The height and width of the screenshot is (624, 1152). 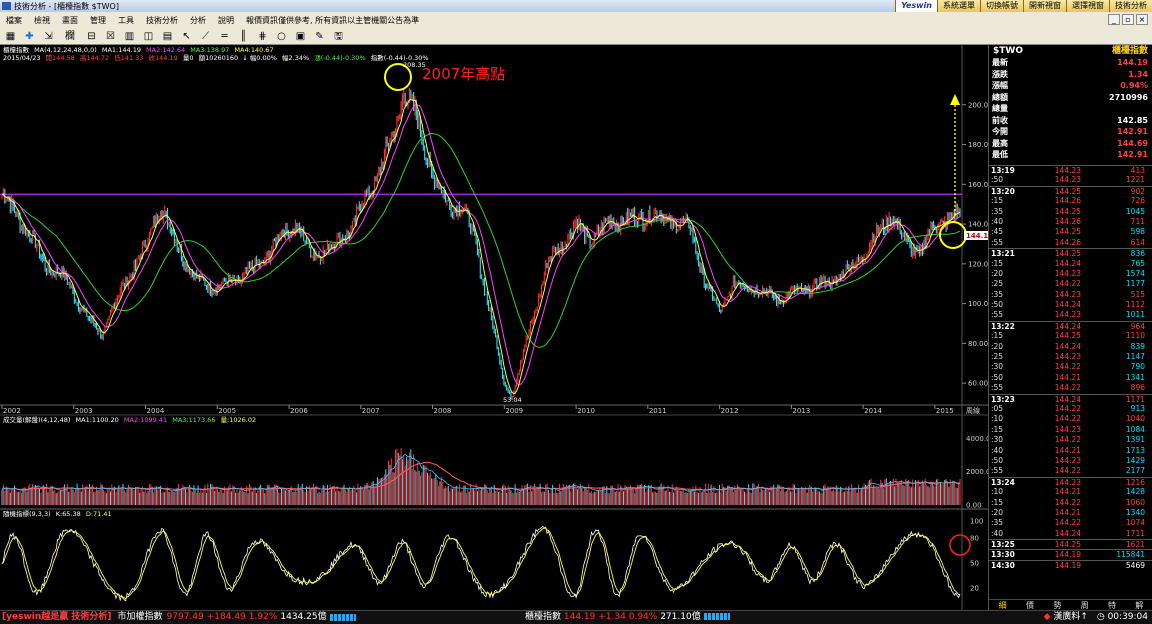 What do you see at coordinates (974, 564) in the screenshot?
I see `kd-axis-label: 50` at bounding box center [974, 564].